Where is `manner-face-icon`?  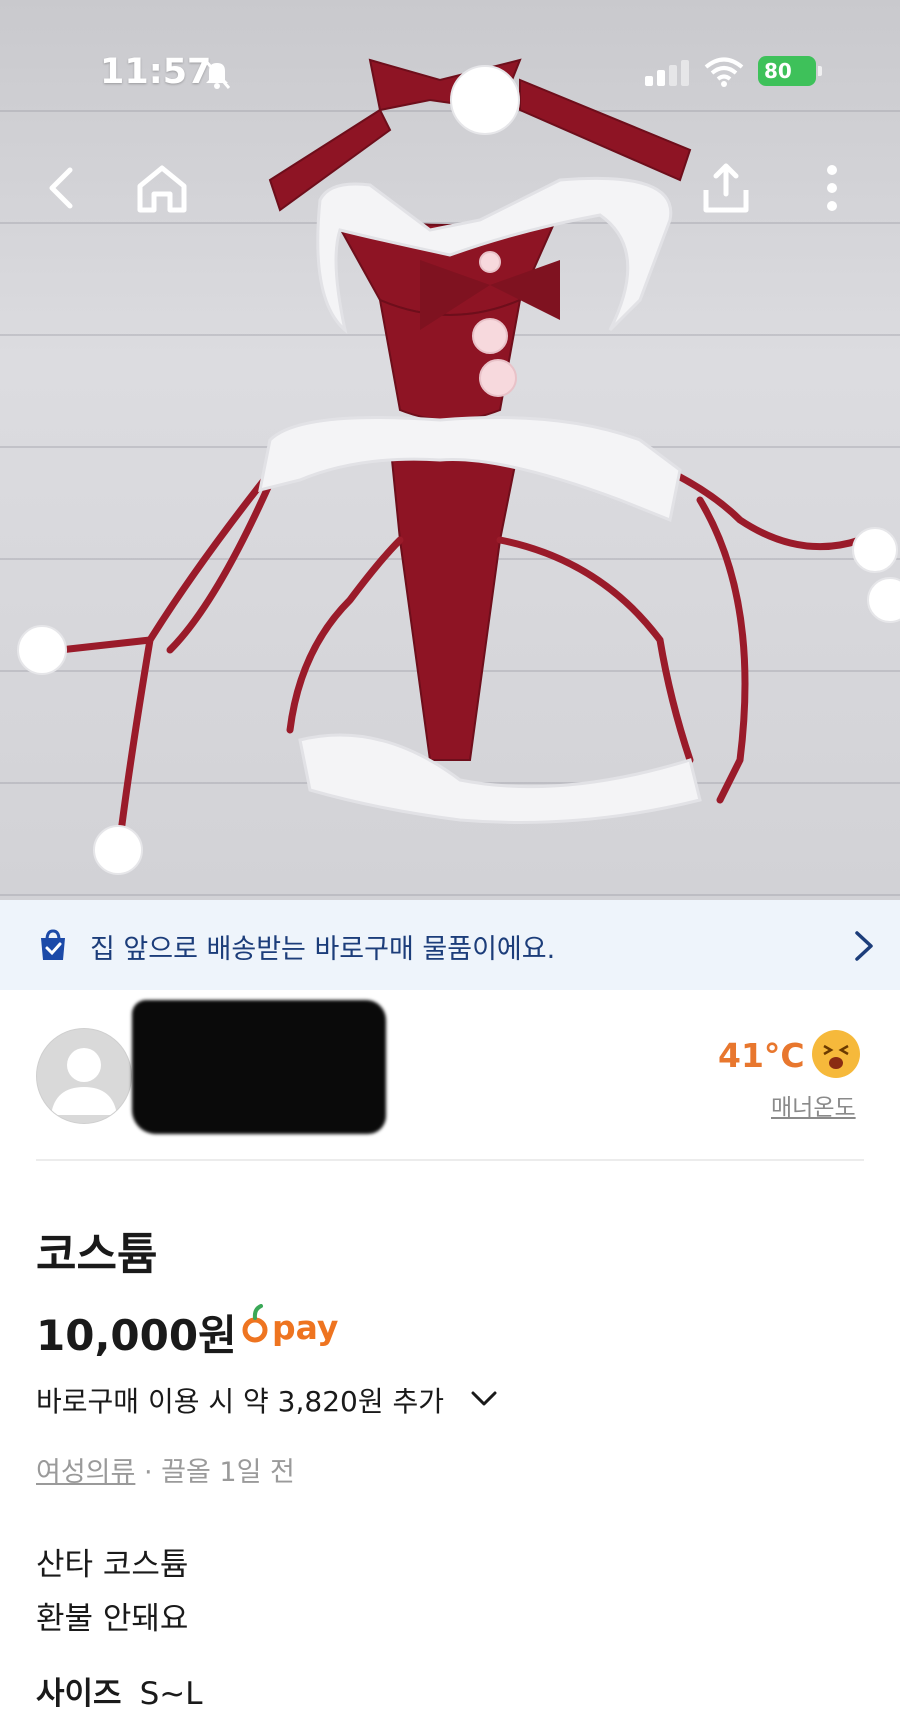
manner-face-icon is located at coordinates (836, 1054).